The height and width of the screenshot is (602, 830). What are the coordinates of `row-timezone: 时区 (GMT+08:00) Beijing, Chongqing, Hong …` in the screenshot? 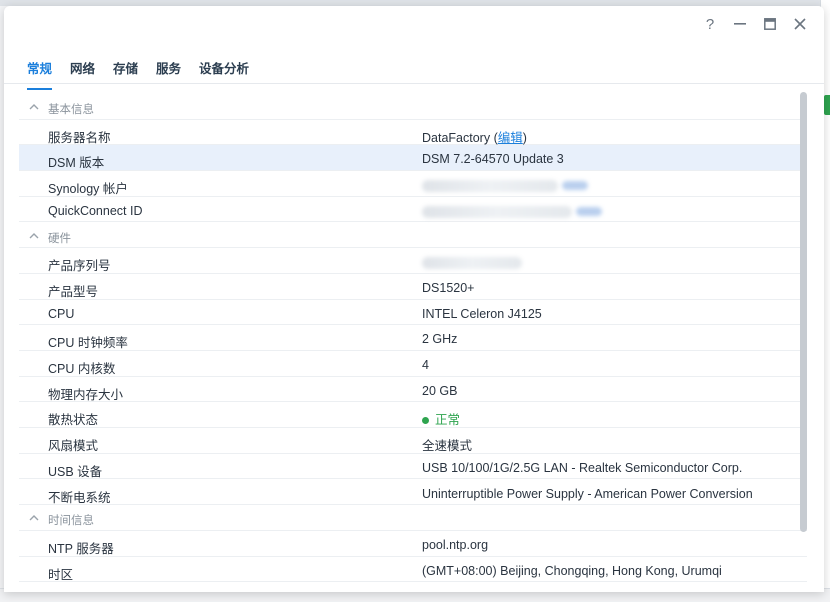 It's located at (413, 570).